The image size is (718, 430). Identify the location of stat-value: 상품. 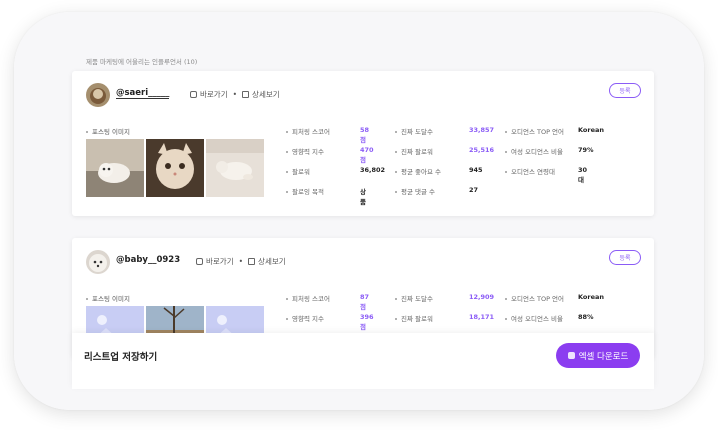
(363, 197).